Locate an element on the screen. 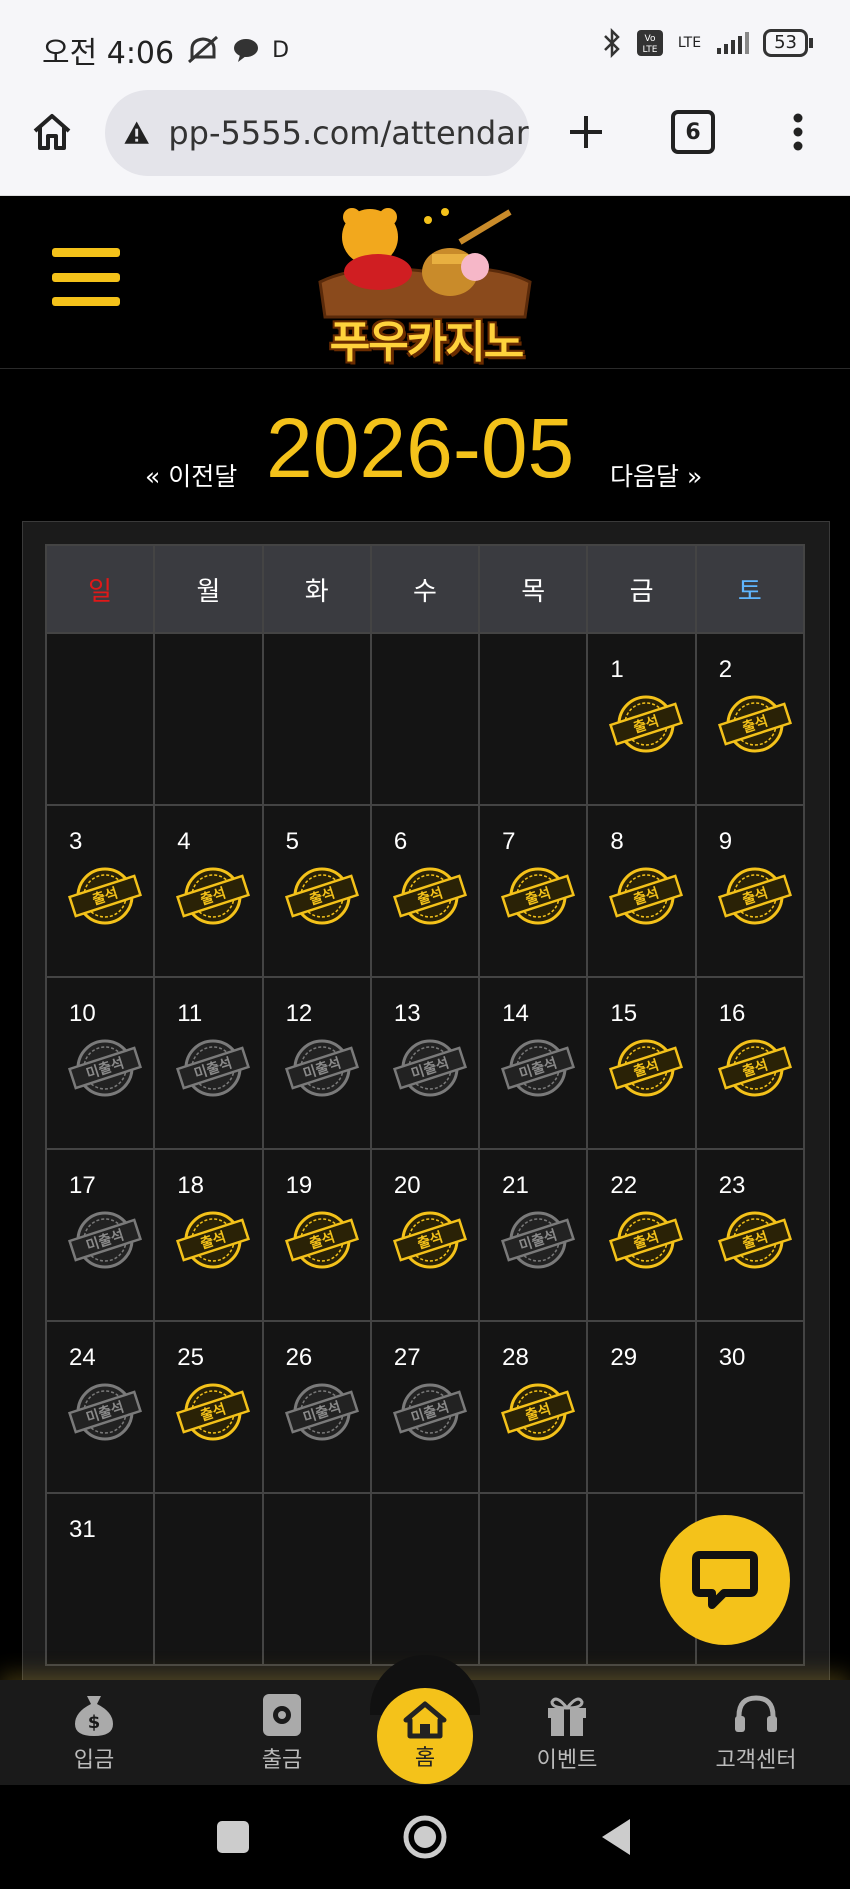 This screenshot has width=850, height=1889. nav-event: 이벤트 is located at coordinates (567, 1732).